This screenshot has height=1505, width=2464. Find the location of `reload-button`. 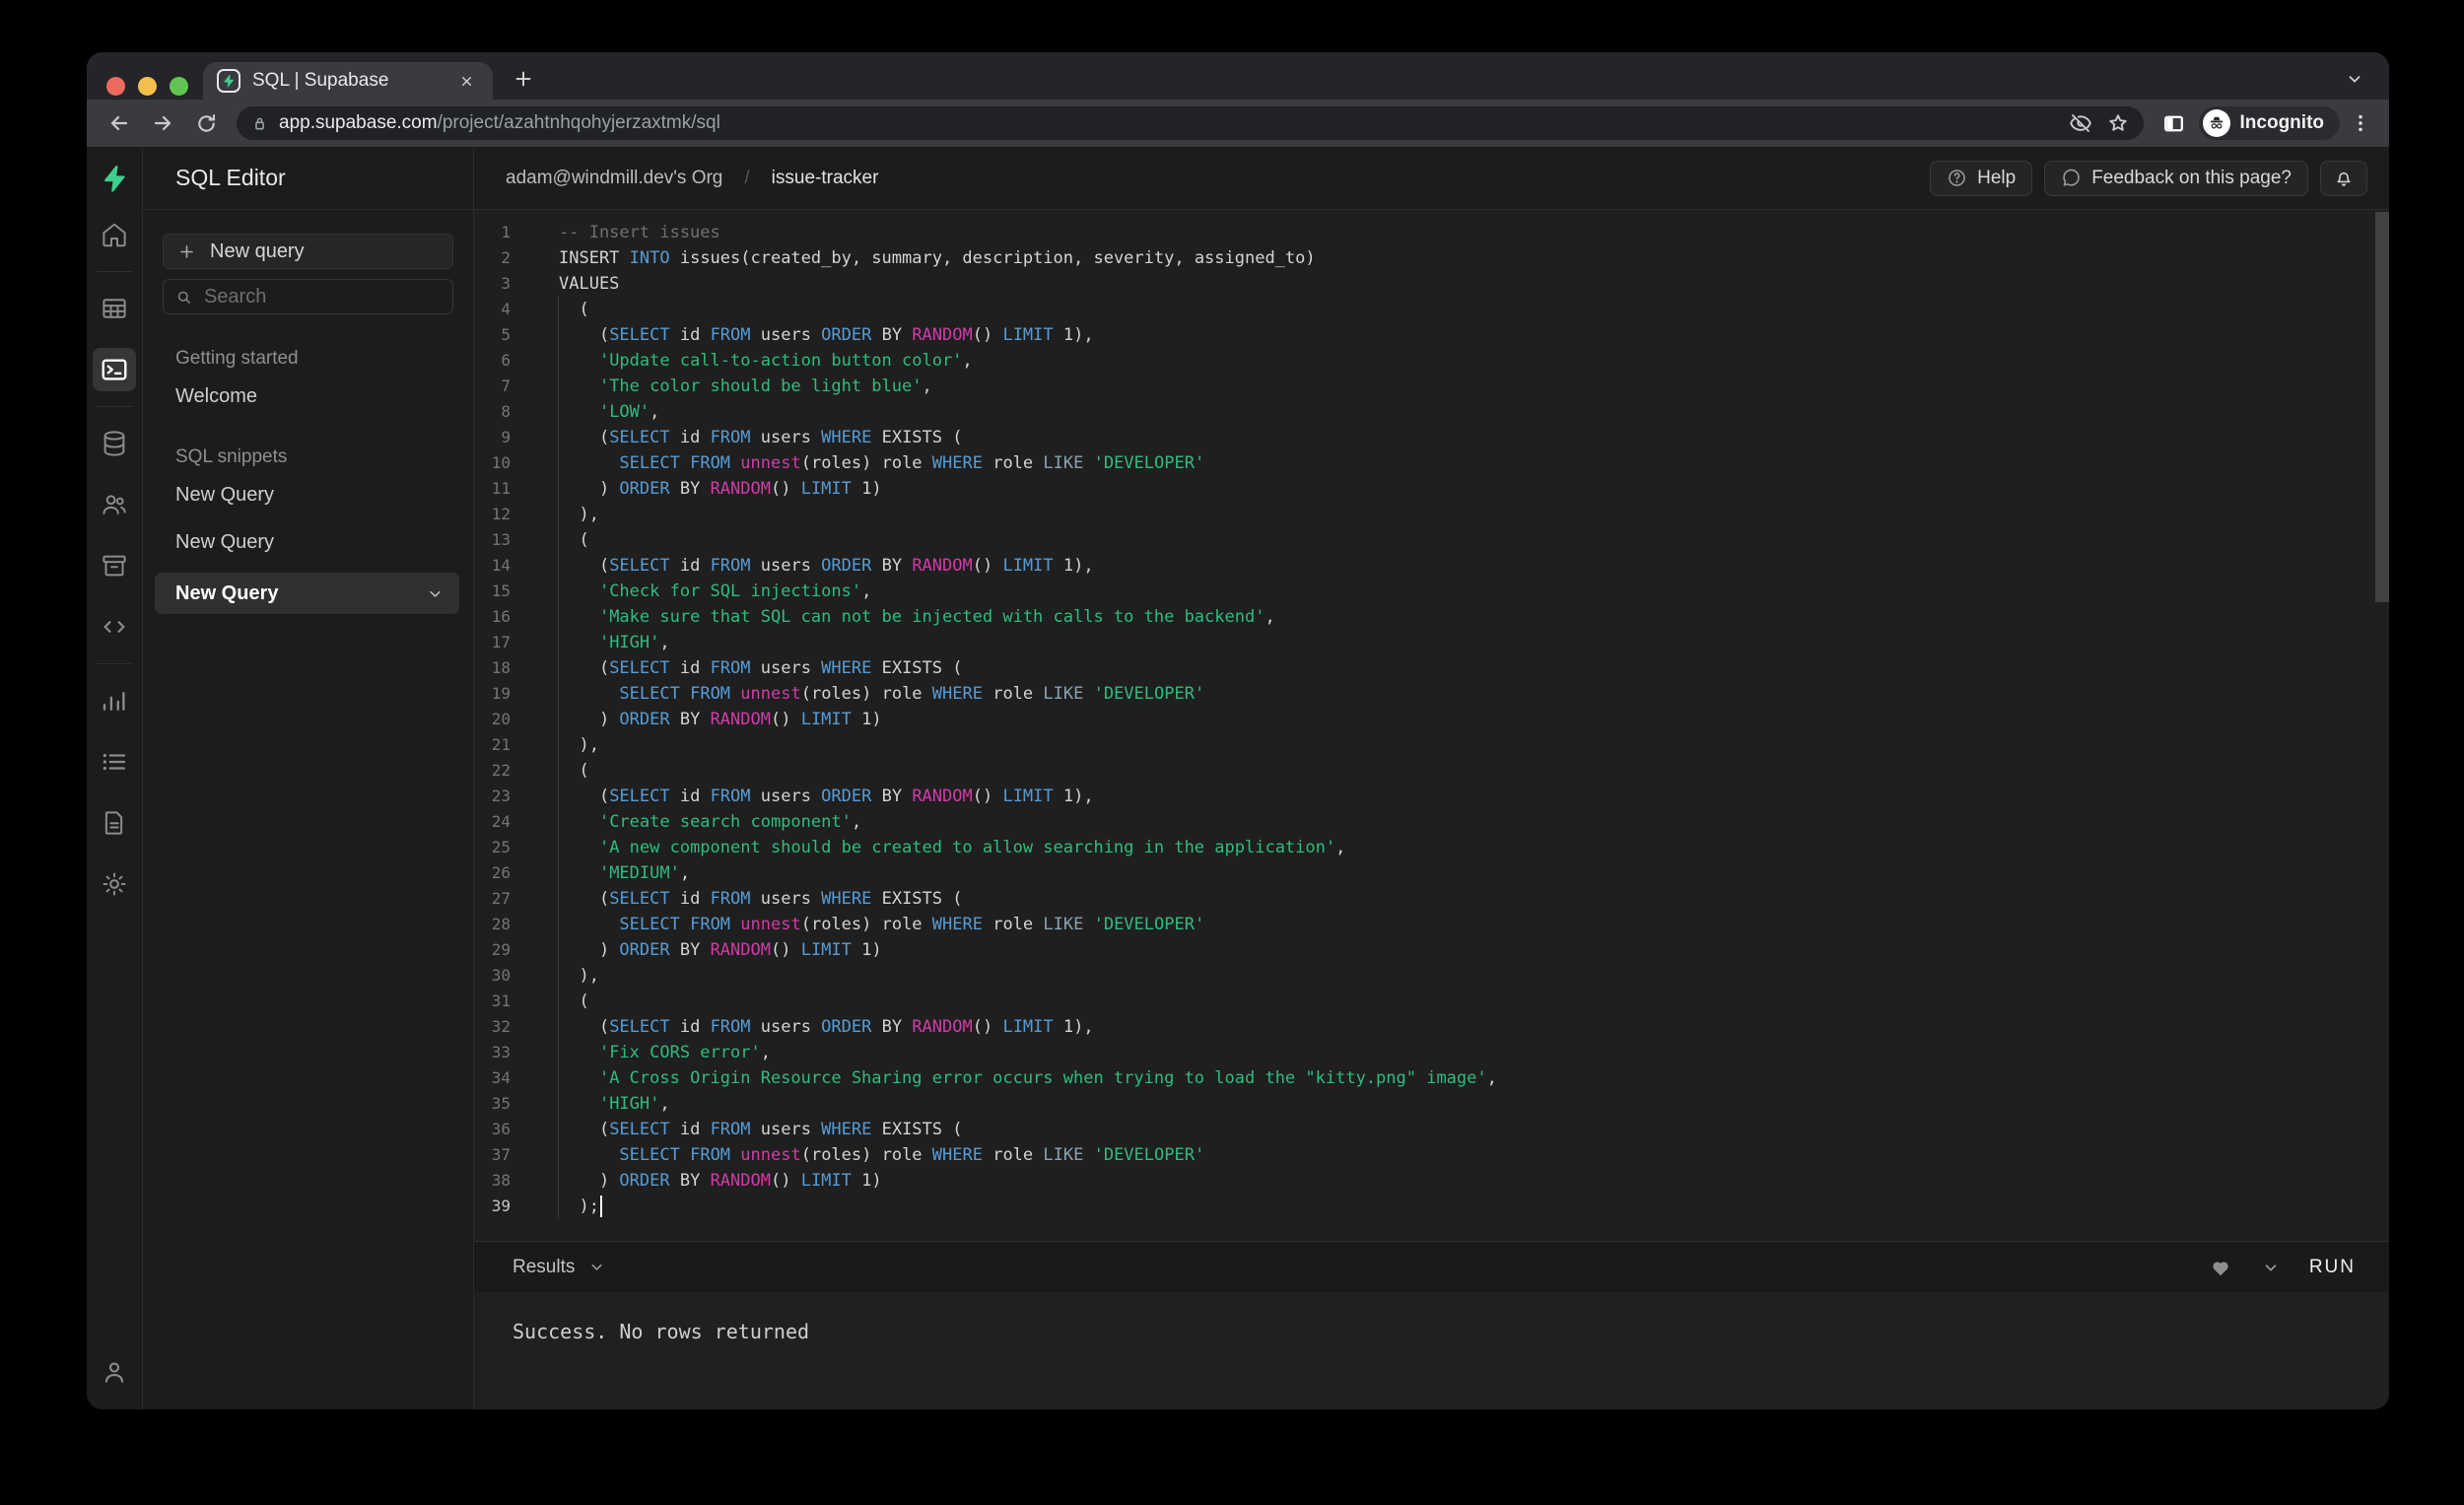

reload-button is located at coordinates (206, 123).